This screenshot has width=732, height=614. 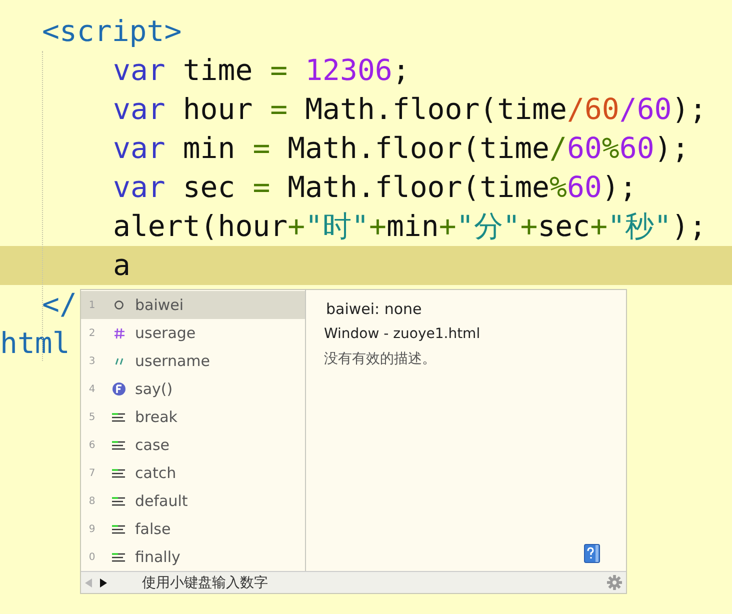 What do you see at coordinates (409, 226) in the screenshot?
I see `code-line: alert(hour+"时"+min+"分"+sec+"秒");` at bounding box center [409, 226].